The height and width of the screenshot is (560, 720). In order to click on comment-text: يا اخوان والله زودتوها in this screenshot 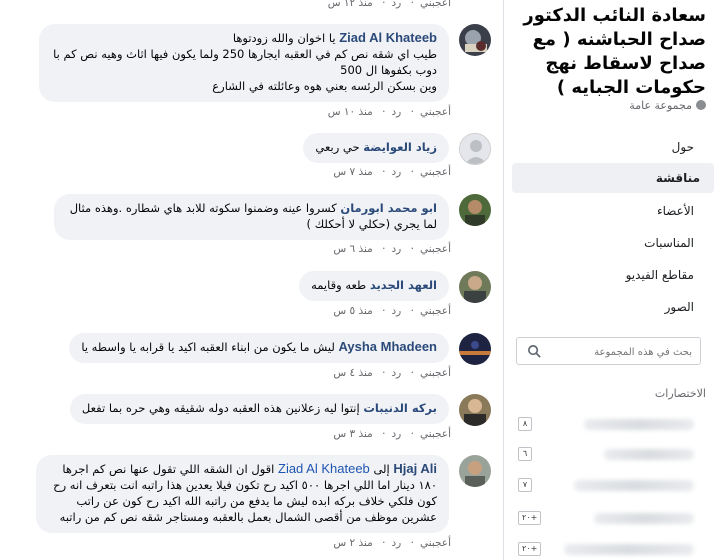, I will do `click(284, 38)`.